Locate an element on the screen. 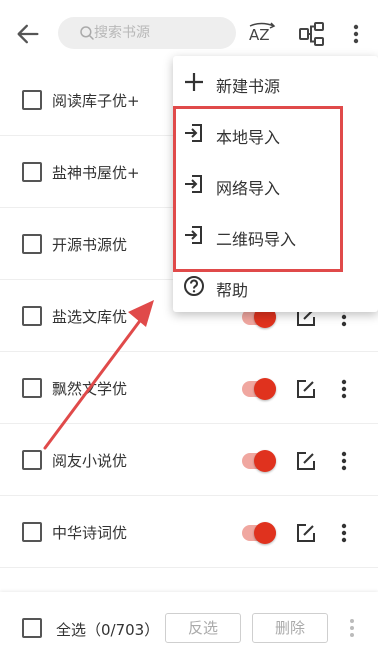 The image size is (378, 654). more-vert-icon is located at coordinates (356, 34).